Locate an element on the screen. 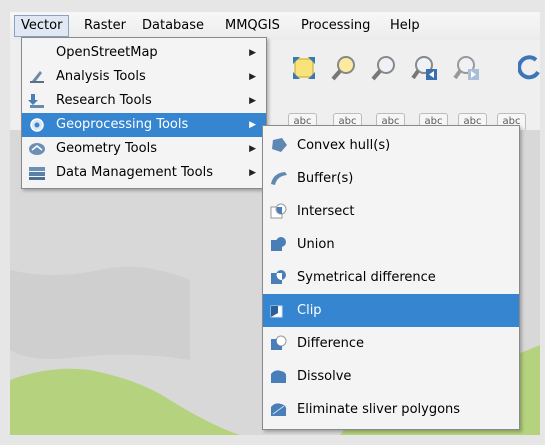 Image resolution: width=545 pixels, height=445 pixels. menu-item-geometry-tools: Geometry Tools ▶ is located at coordinates (144, 149).